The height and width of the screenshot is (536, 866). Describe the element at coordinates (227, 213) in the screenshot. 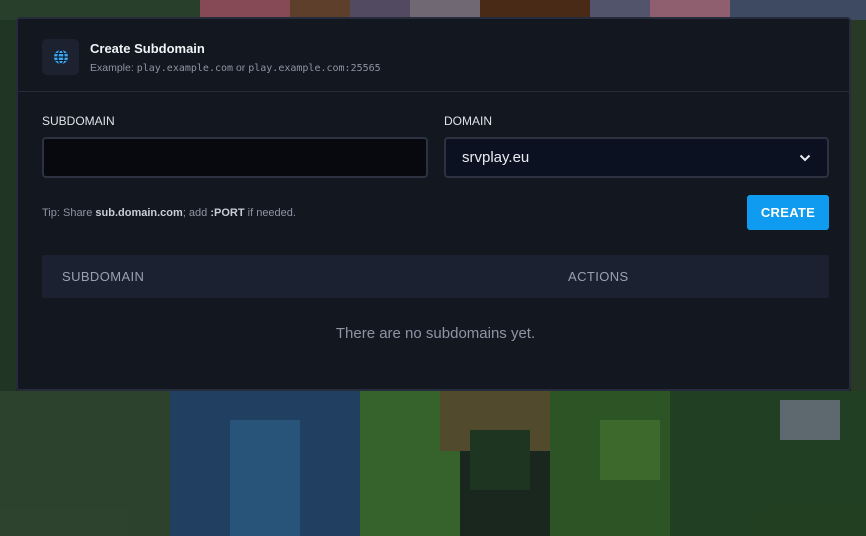

I see `tip-port: :PORT` at that location.